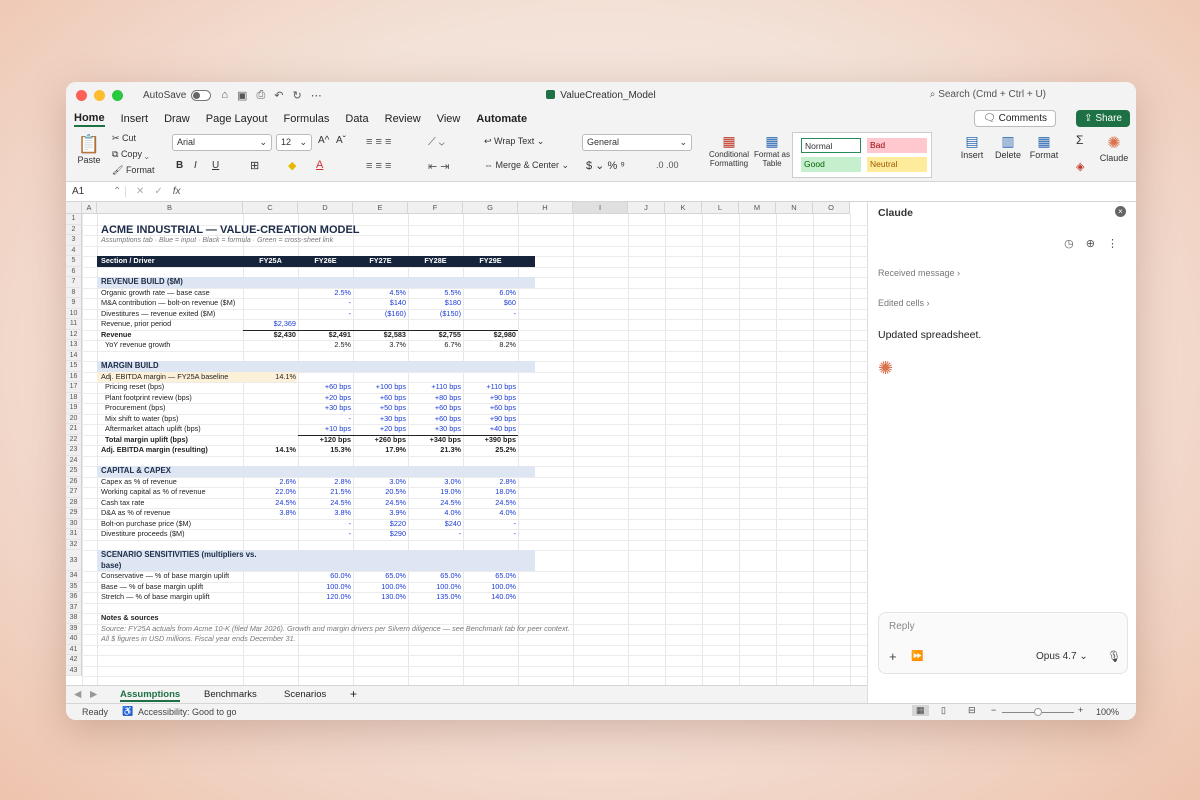 The height and width of the screenshot is (800, 1200). I want to click on style-normal: Normal, so click(831, 145).